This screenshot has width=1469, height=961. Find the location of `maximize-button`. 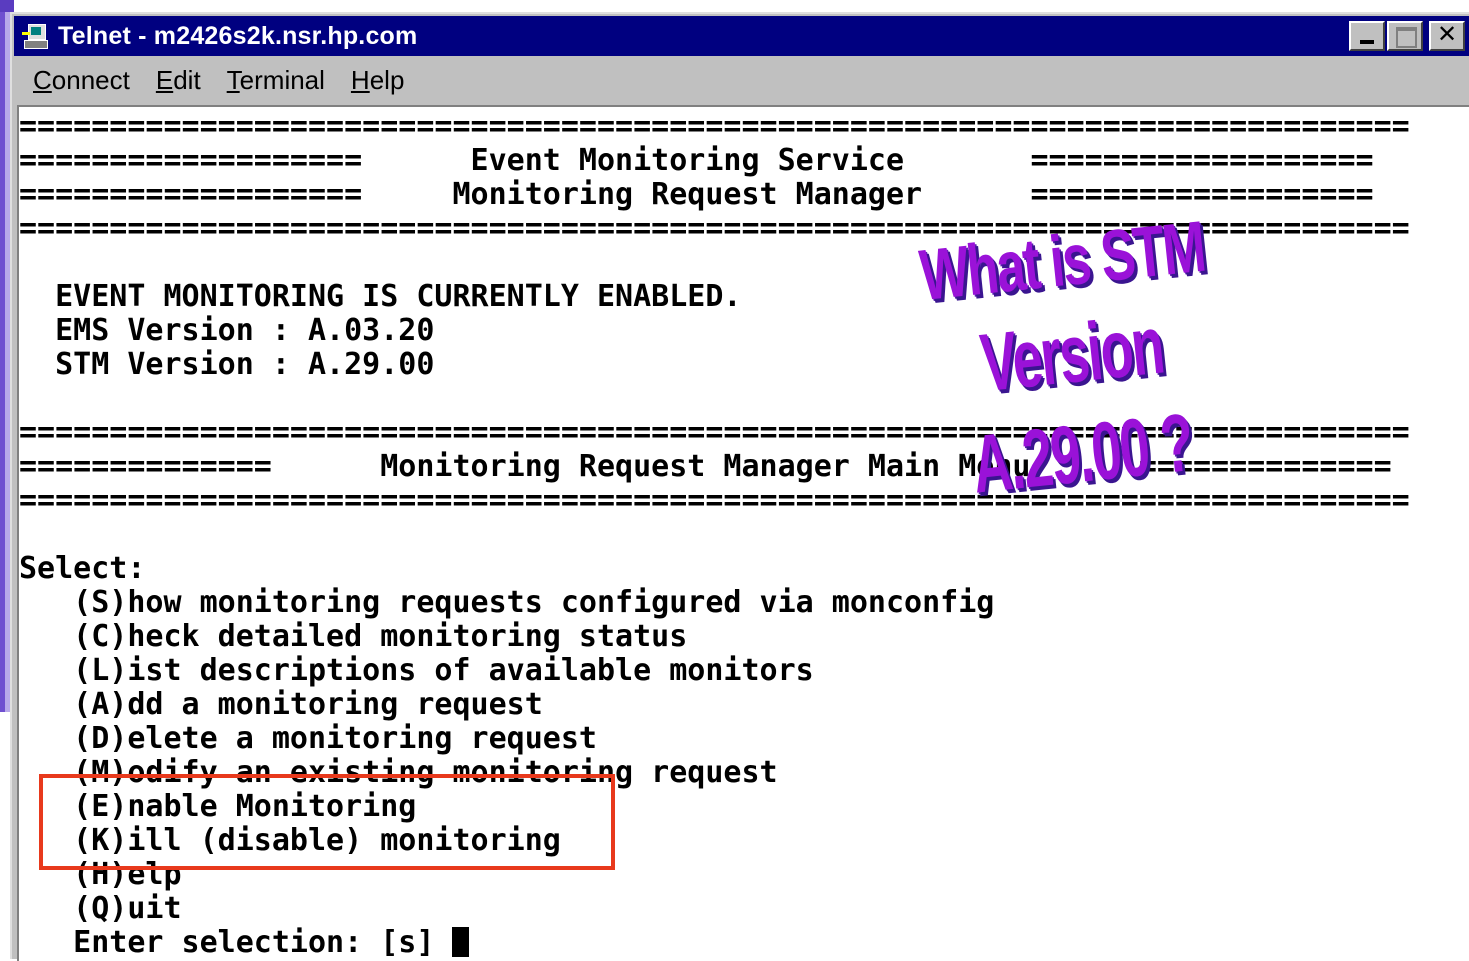

maximize-button is located at coordinates (1405, 36).